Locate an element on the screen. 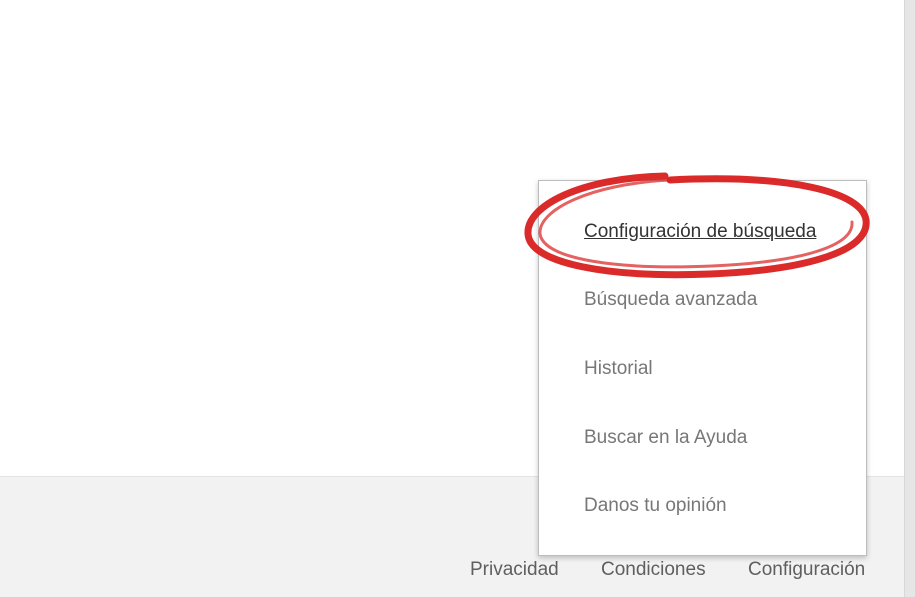 The image size is (915, 597). menu-item-feedback: Danos tu opinión is located at coordinates (655, 506).